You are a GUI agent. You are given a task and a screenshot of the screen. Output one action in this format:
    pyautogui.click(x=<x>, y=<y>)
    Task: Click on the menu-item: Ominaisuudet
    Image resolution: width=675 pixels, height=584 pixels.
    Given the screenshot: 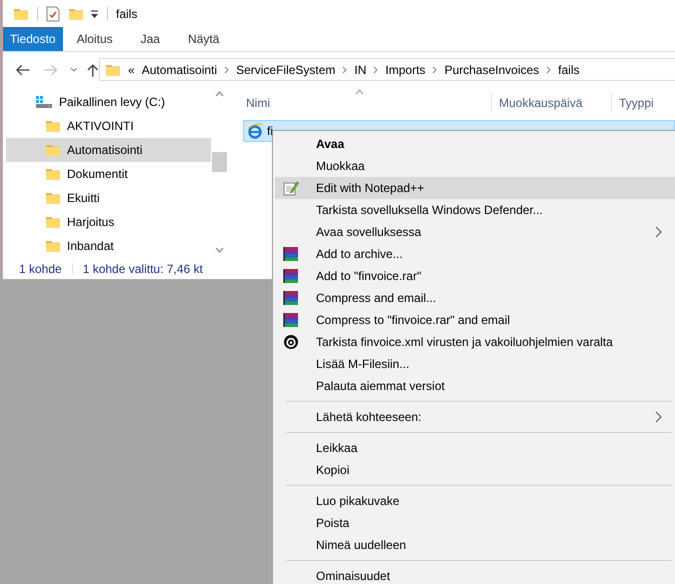 What is the action you would take?
    pyautogui.click(x=475, y=574)
    